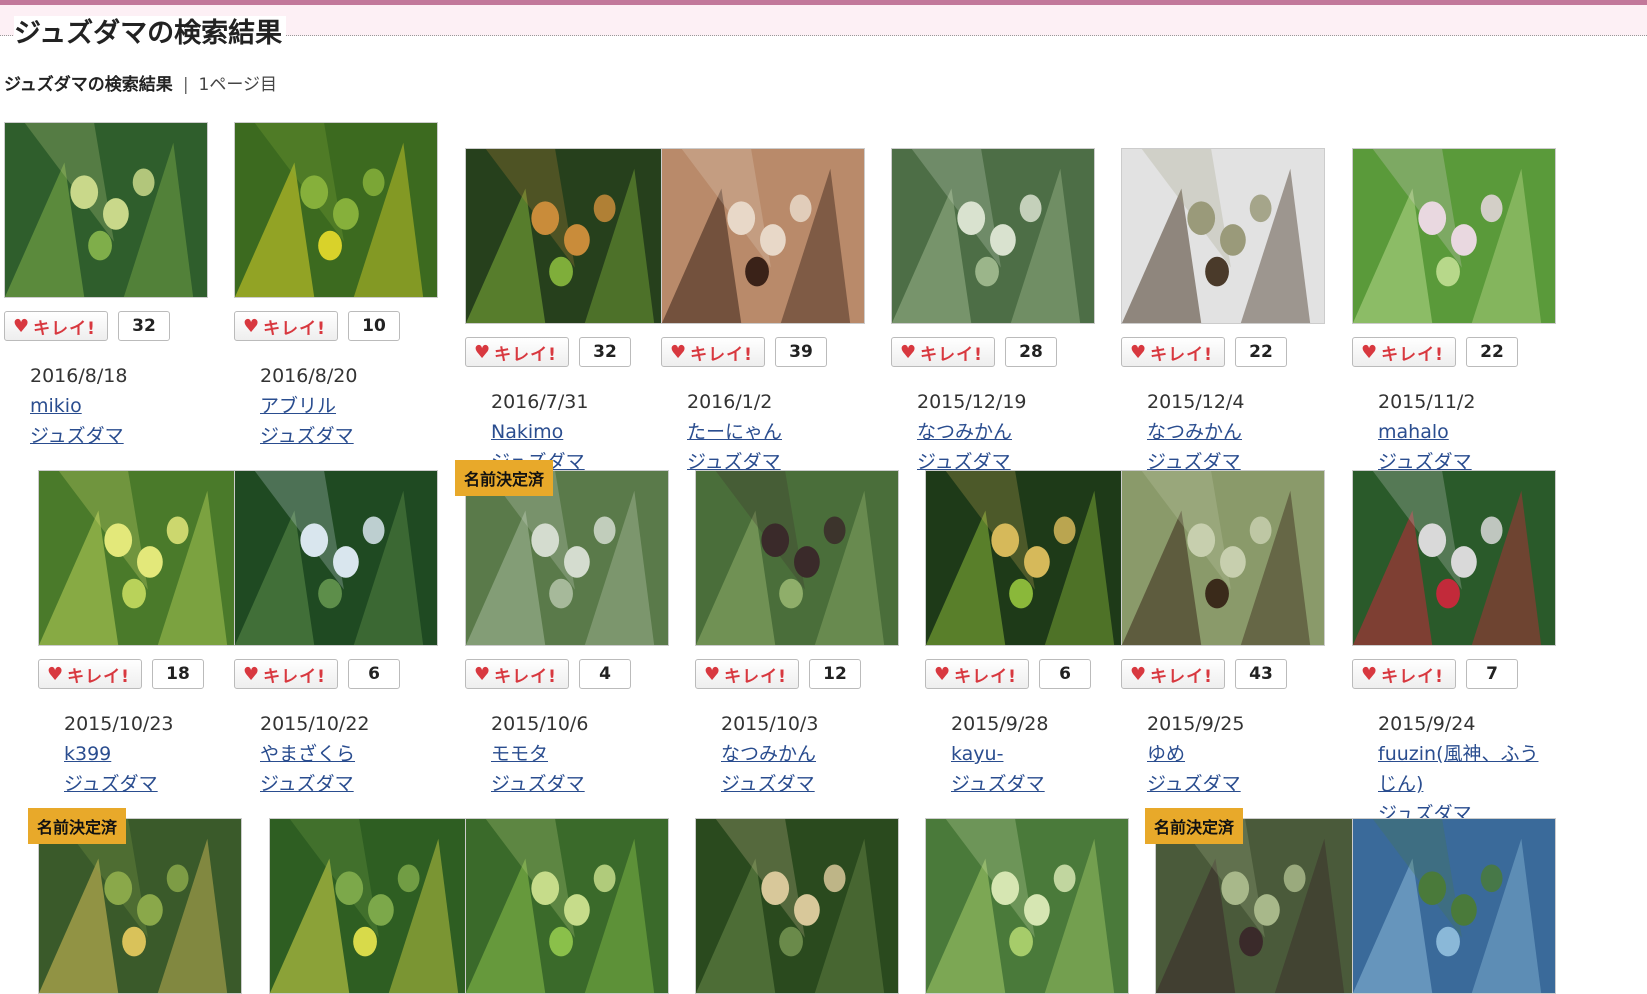 The width and height of the screenshot is (1647, 994). Describe the element at coordinates (1454, 649) in the screenshot. I see `result-card: ♥ キレイ! 7 2015/9/24 fuuzin(風神、ふうじん) ジュズダマ` at that location.